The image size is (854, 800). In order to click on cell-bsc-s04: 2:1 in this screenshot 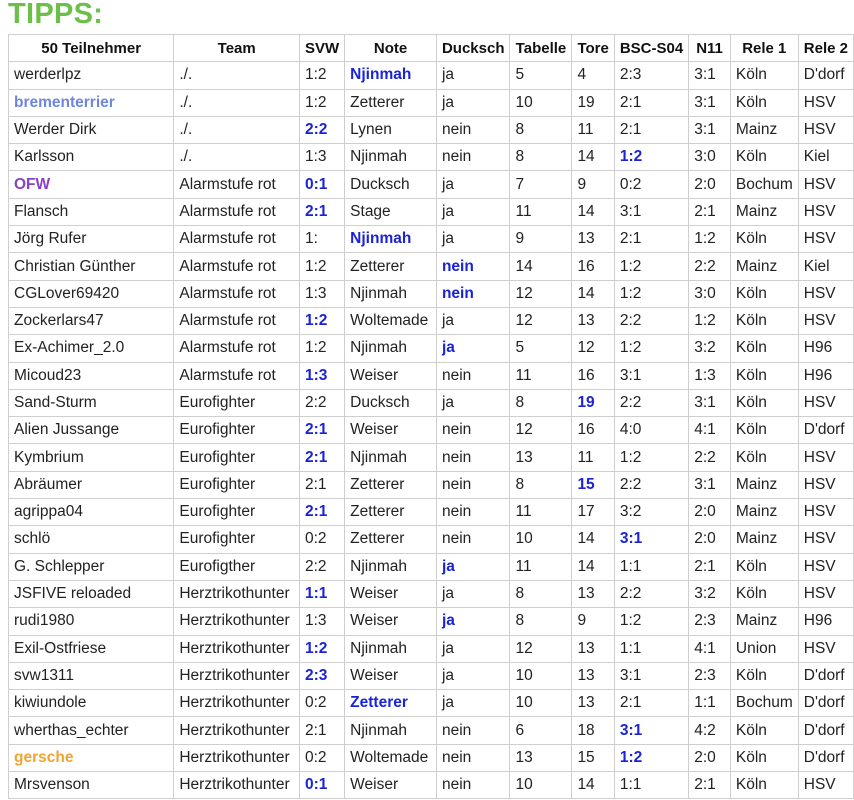, I will do `click(651, 102)`.